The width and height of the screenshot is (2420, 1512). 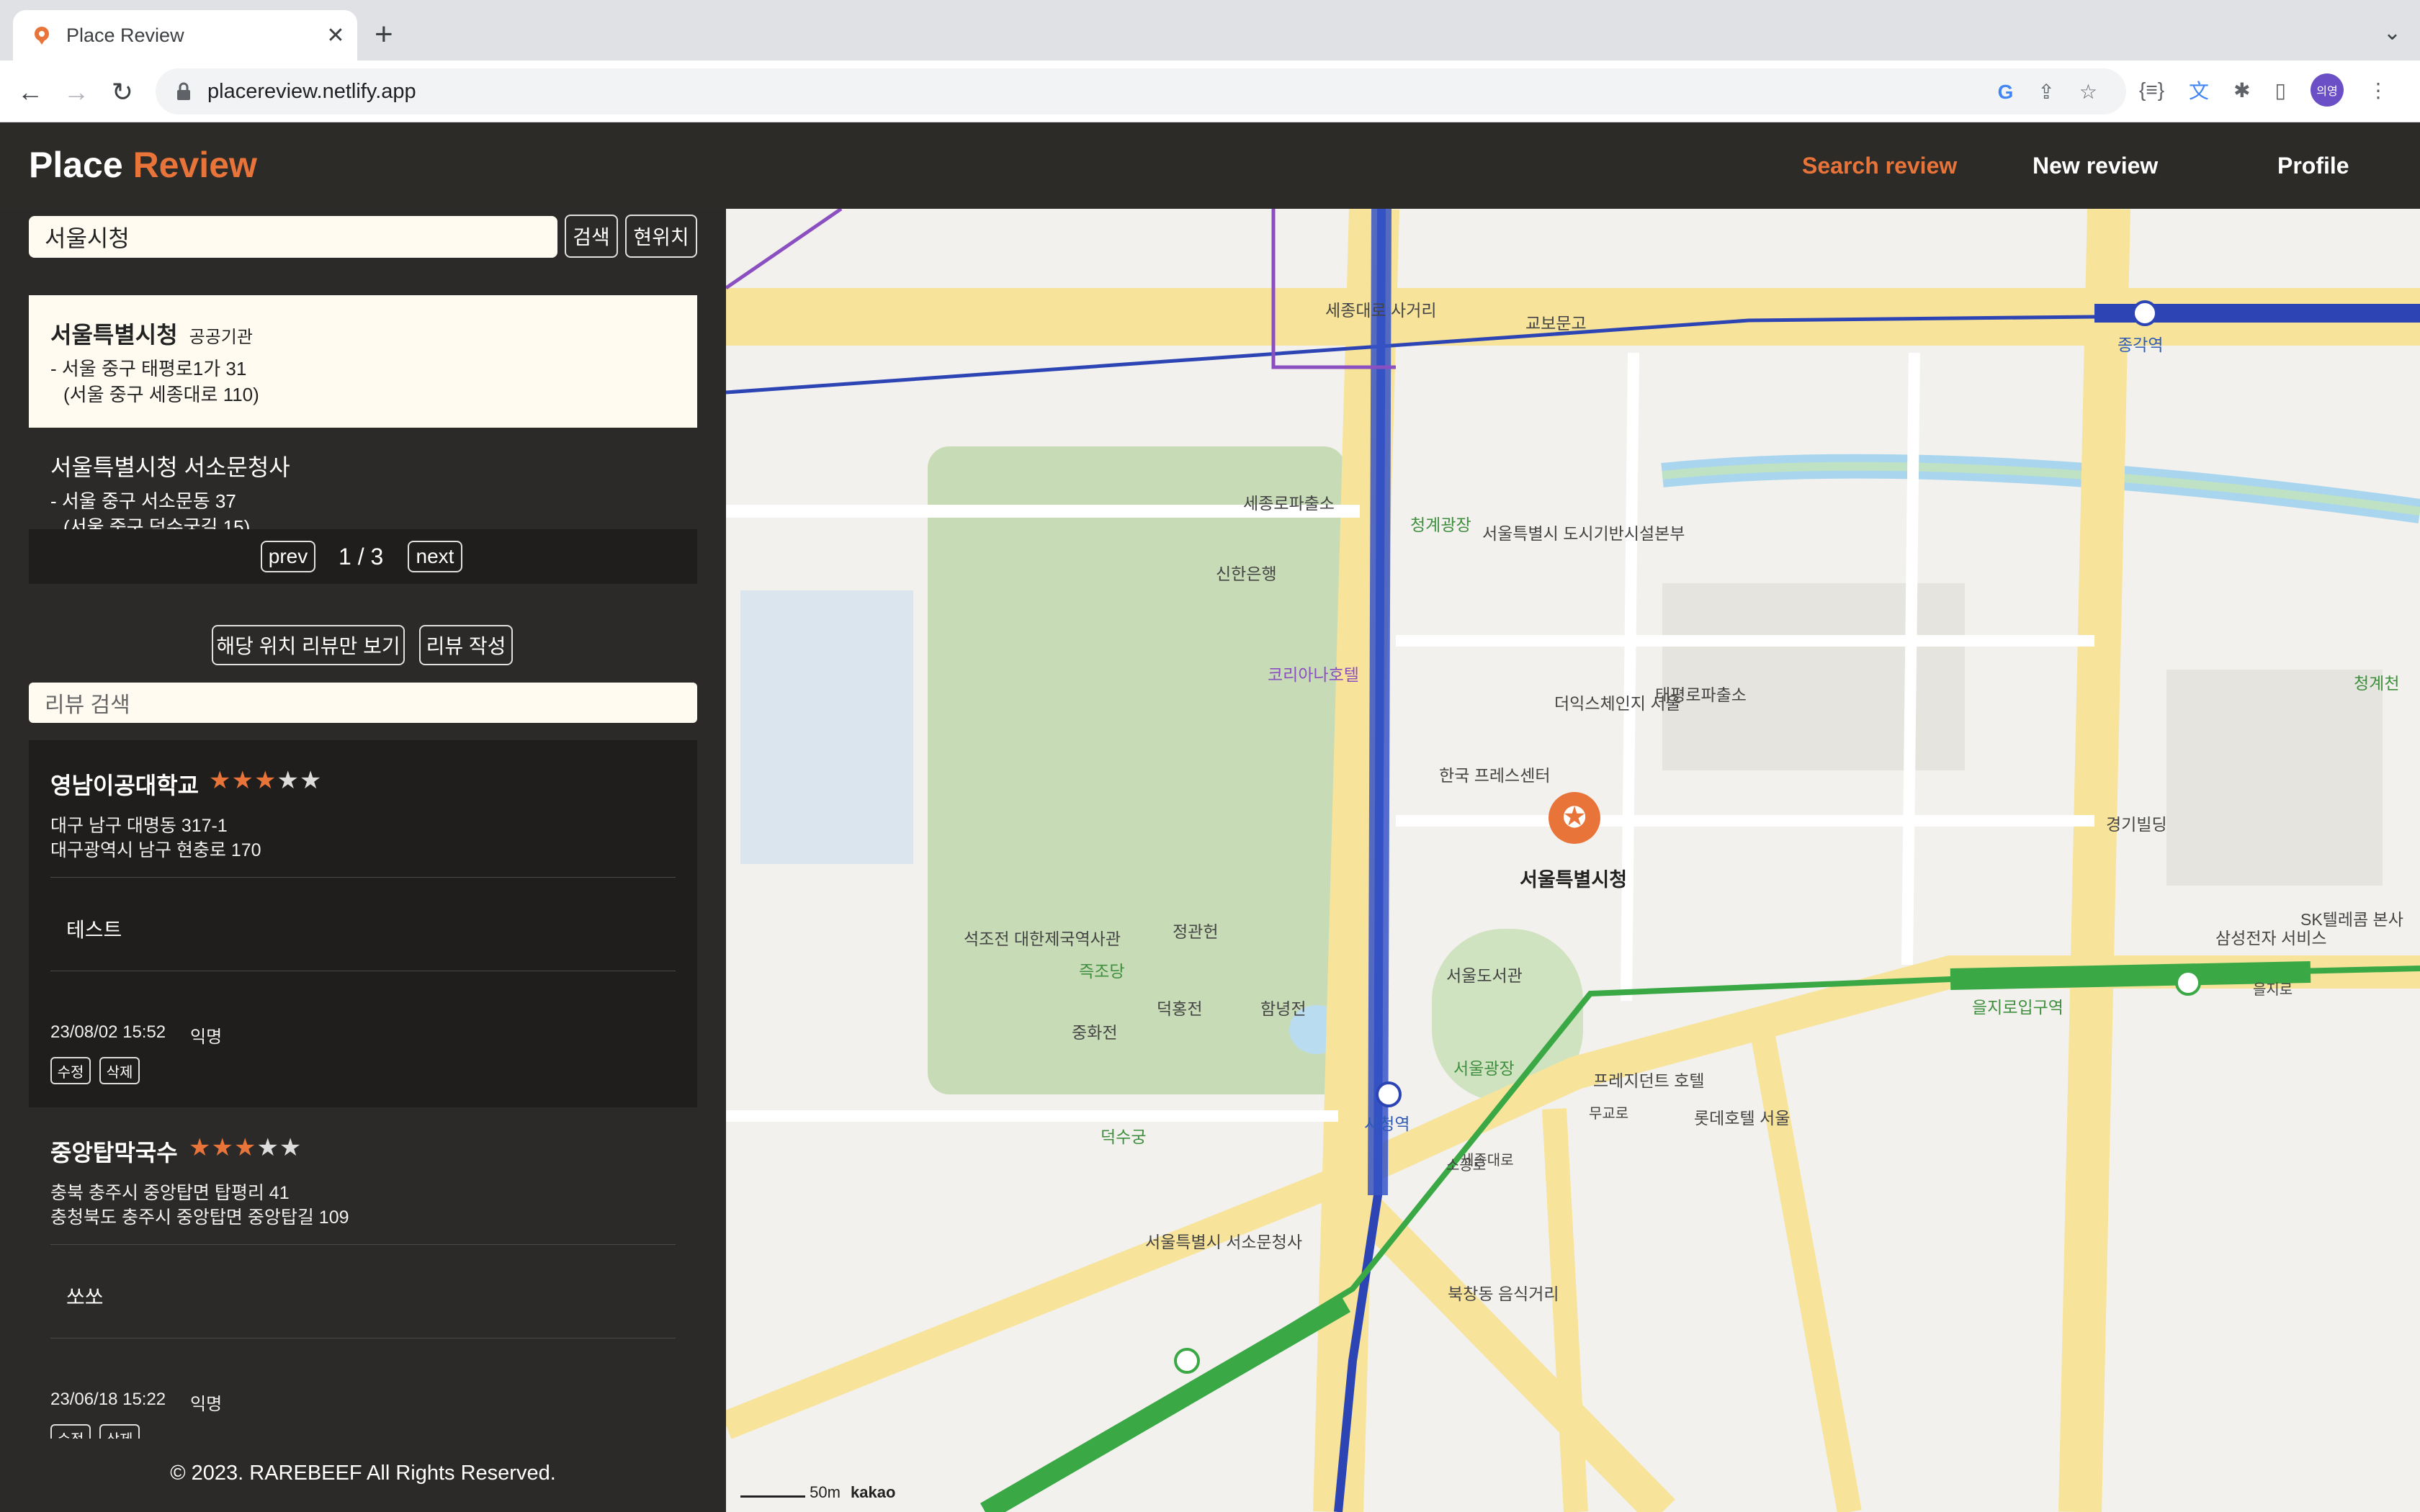 What do you see at coordinates (221, 337) in the screenshot?
I see `place-category: 공공기관` at bounding box center [221, 337].